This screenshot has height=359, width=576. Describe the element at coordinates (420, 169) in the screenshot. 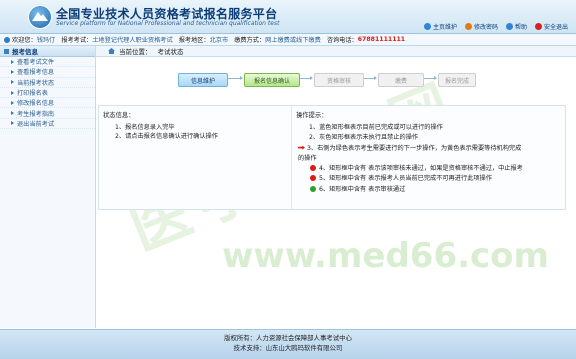

I see `tip-line: 4、矩形框中含有 表示该项审核未通过，如果是资格审核不通过，中止报考` at that location.